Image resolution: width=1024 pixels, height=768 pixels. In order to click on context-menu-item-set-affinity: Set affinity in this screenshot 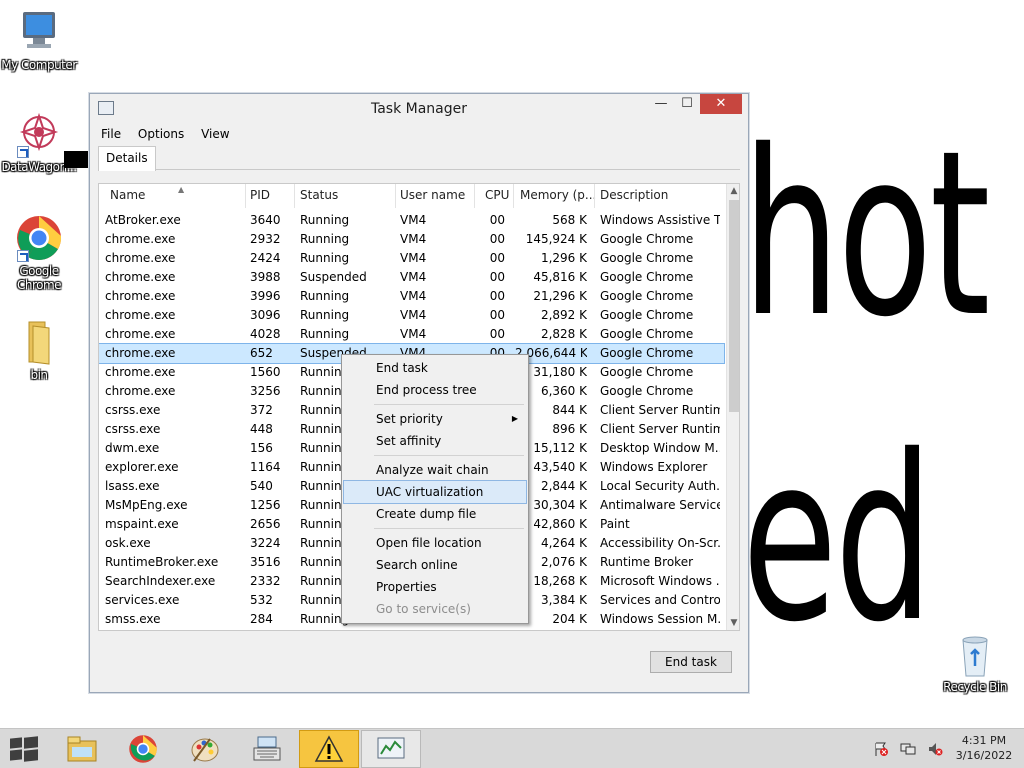, I will do `click(435, 441)`.